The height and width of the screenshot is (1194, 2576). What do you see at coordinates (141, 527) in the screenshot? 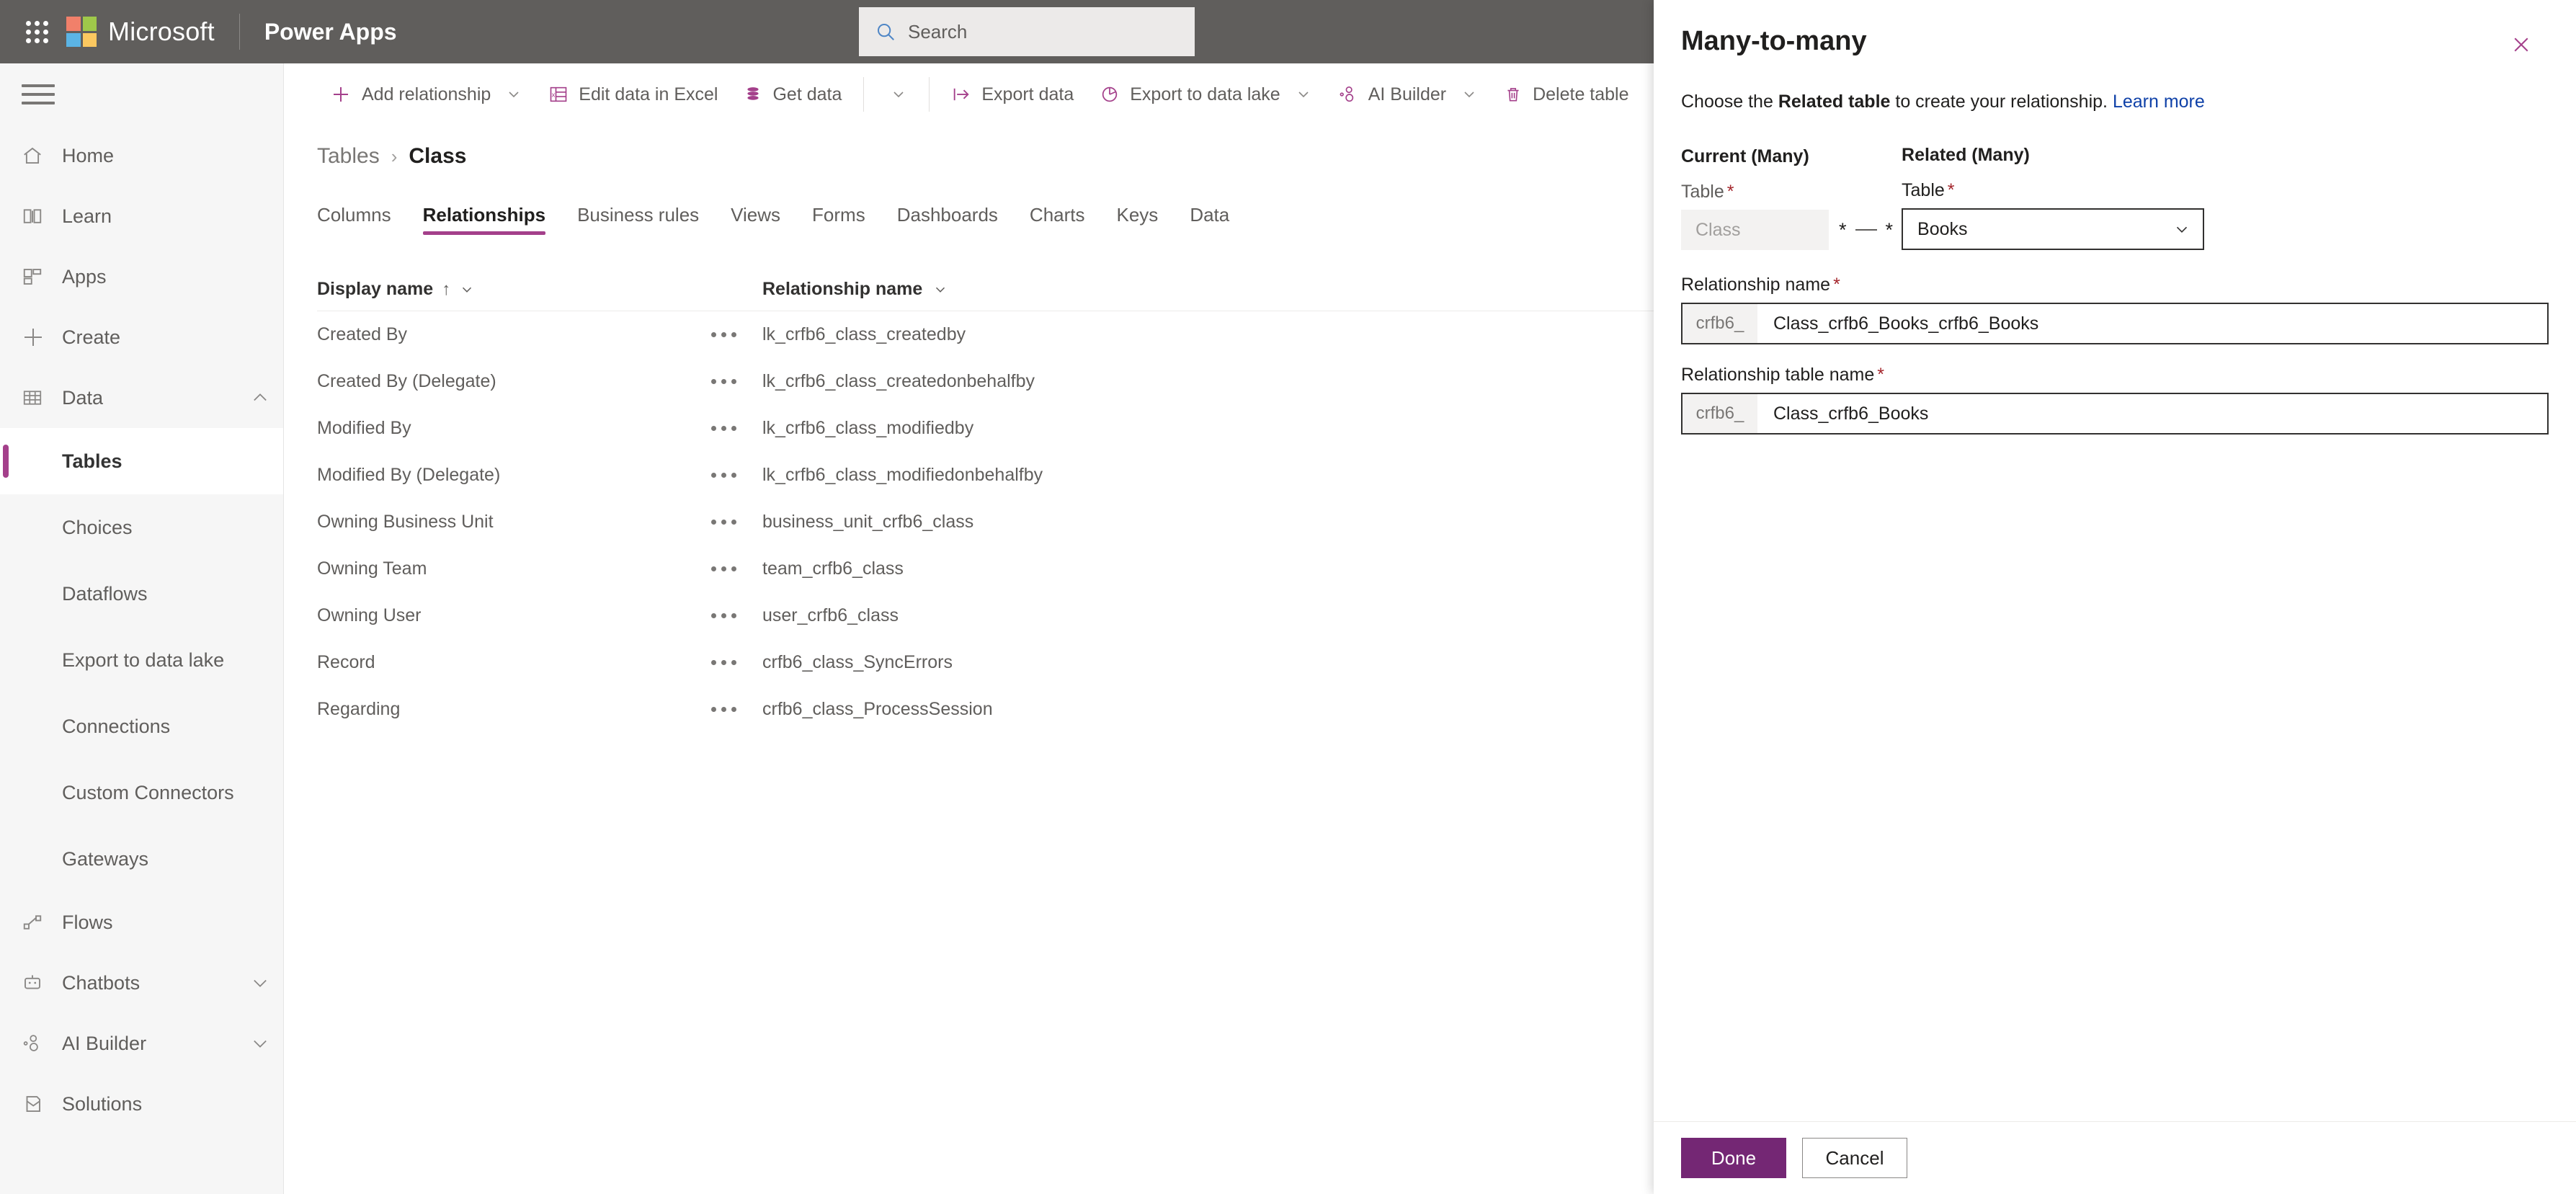
I see `sidebar-item-choices: Choices` at bounding box center [141, 527].